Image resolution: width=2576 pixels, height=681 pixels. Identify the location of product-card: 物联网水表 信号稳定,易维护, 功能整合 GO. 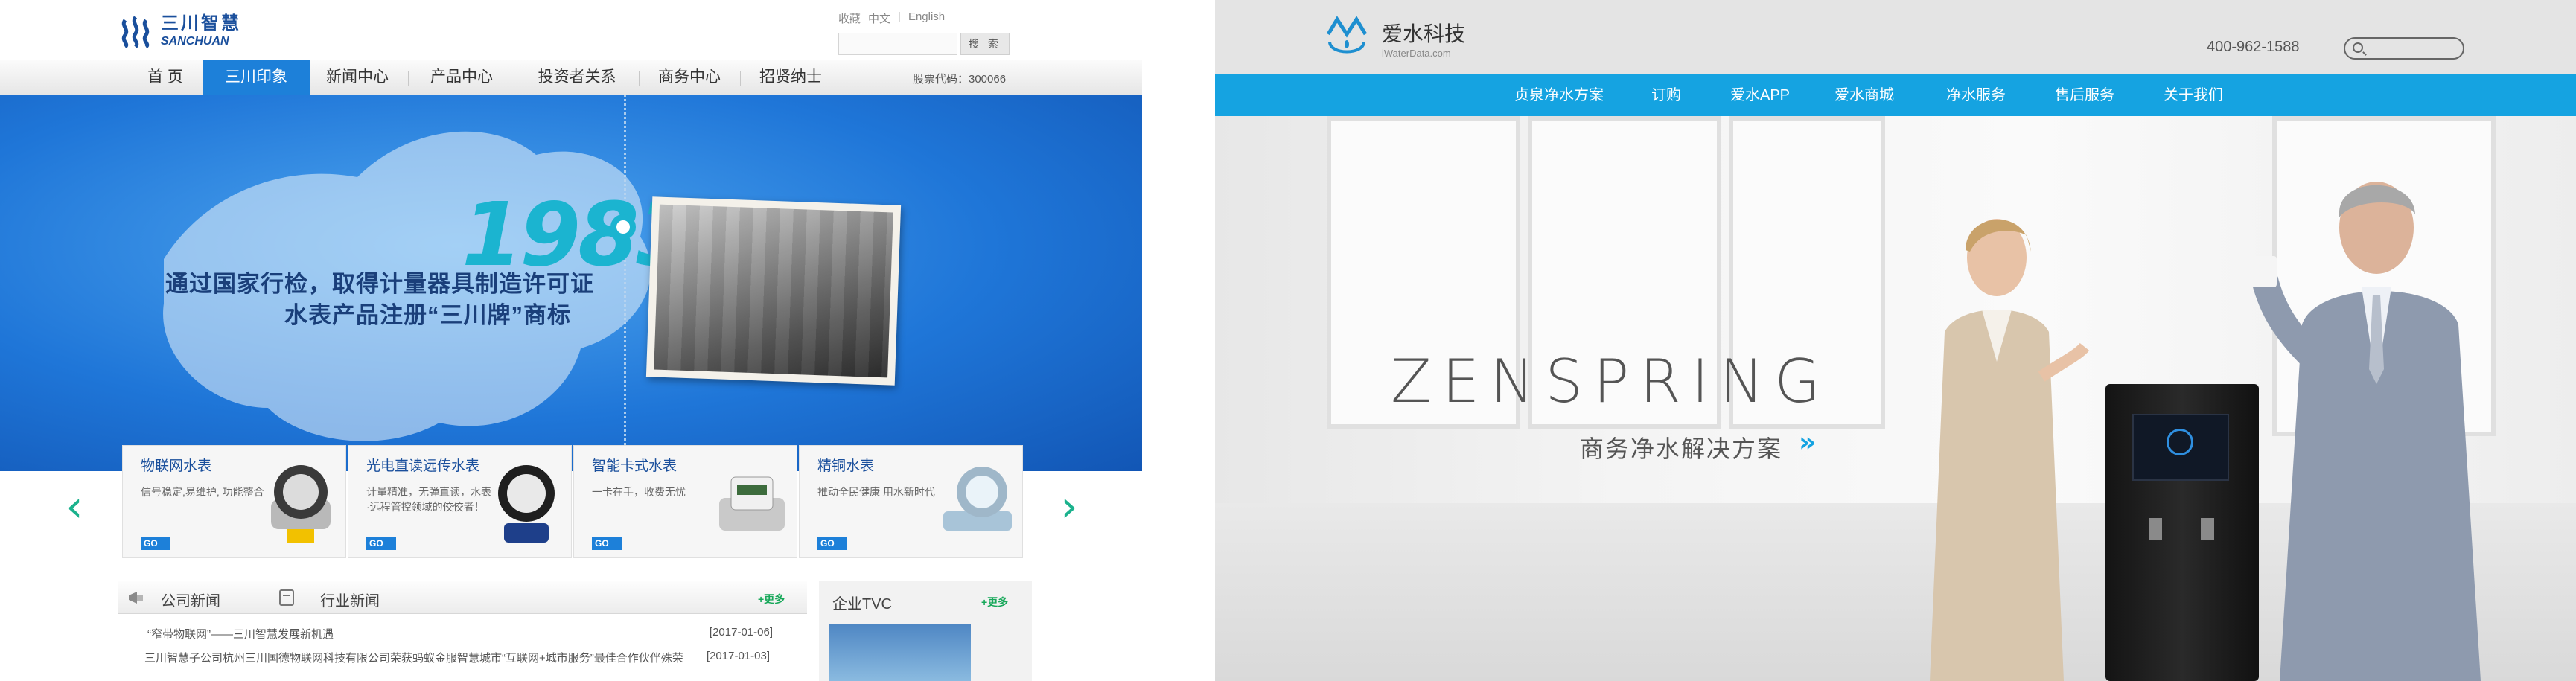
(234, 501).